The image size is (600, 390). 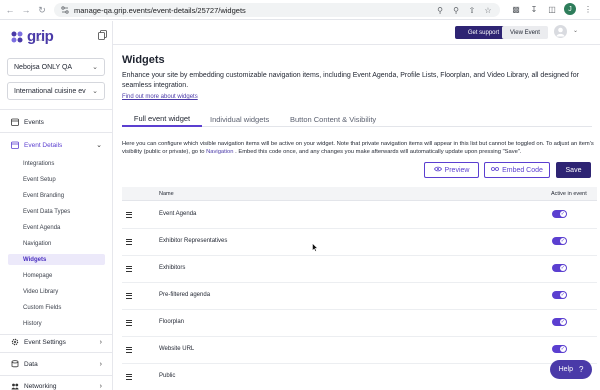 What do you see at coordinates (39, 163) in the screenshot?
I see `sidebar-subitem-label: Integrations` at bounding box center [39, 163].